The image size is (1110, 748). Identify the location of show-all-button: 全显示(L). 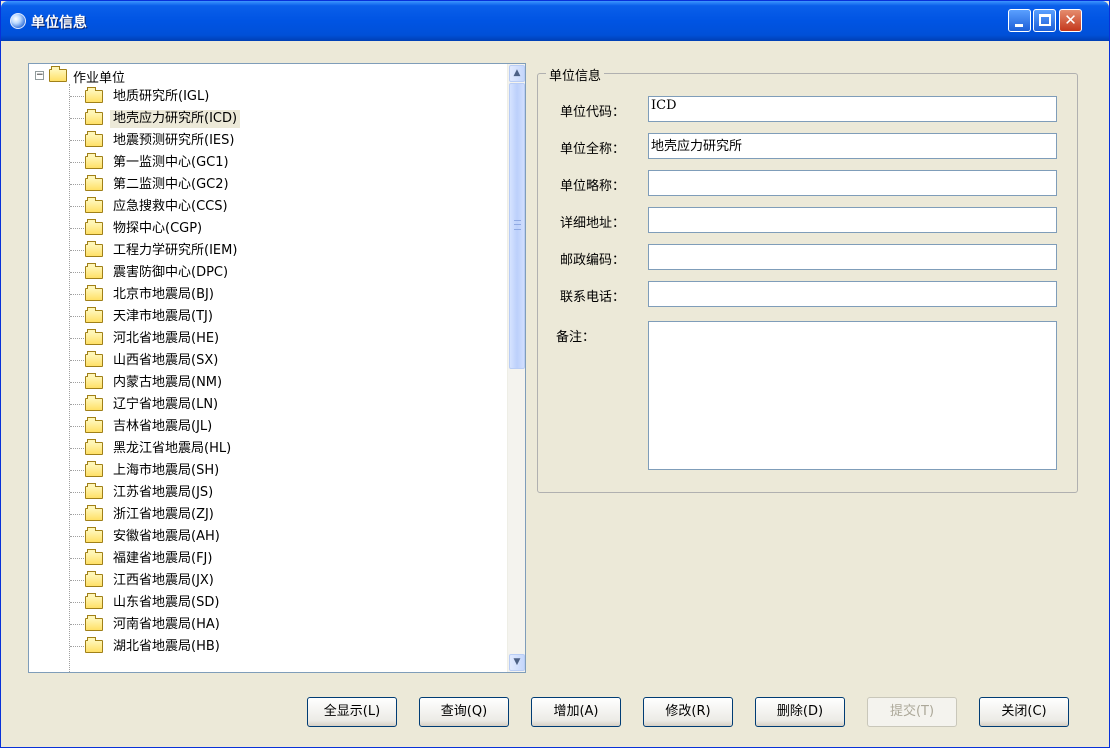
(352, 712).